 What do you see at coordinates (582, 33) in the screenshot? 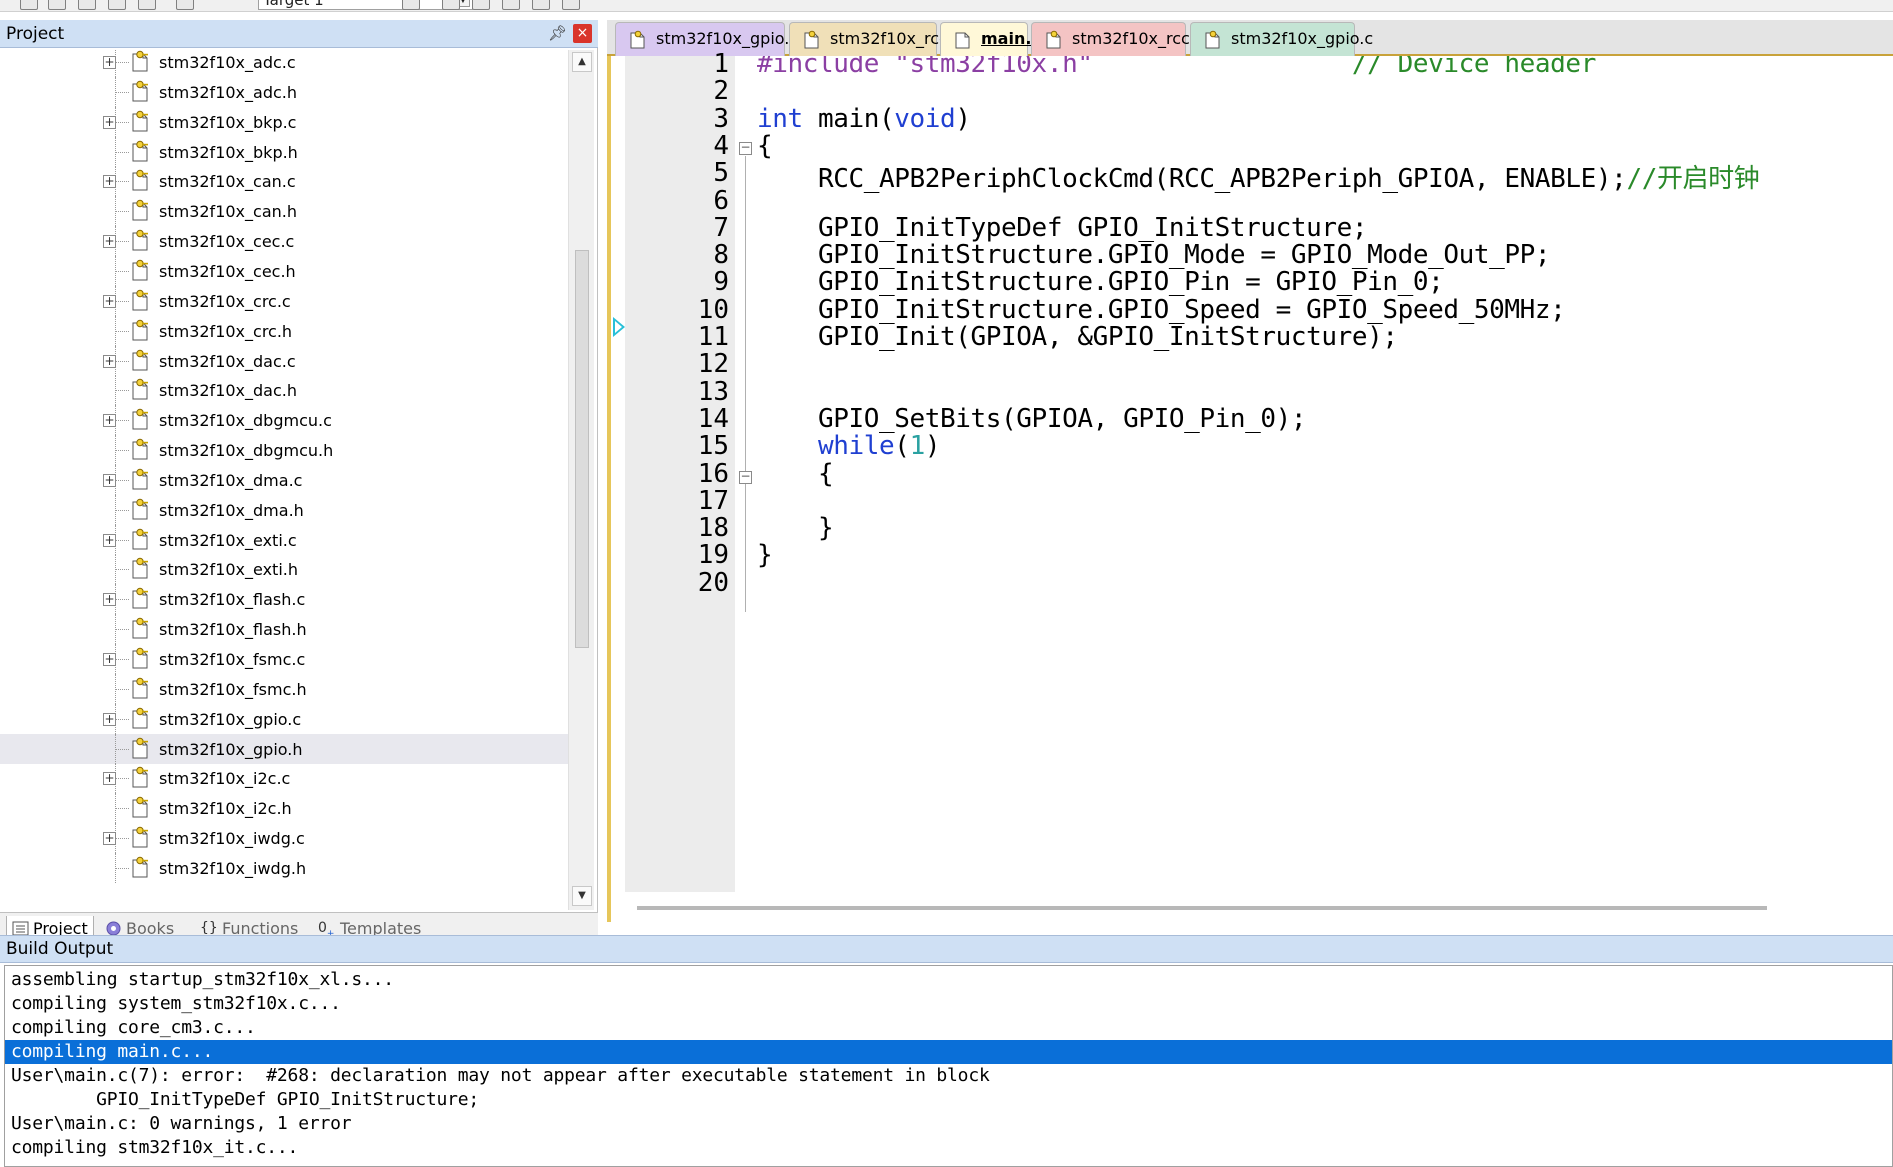
I see `close-icon: ×` at bounding box center [582, 33].